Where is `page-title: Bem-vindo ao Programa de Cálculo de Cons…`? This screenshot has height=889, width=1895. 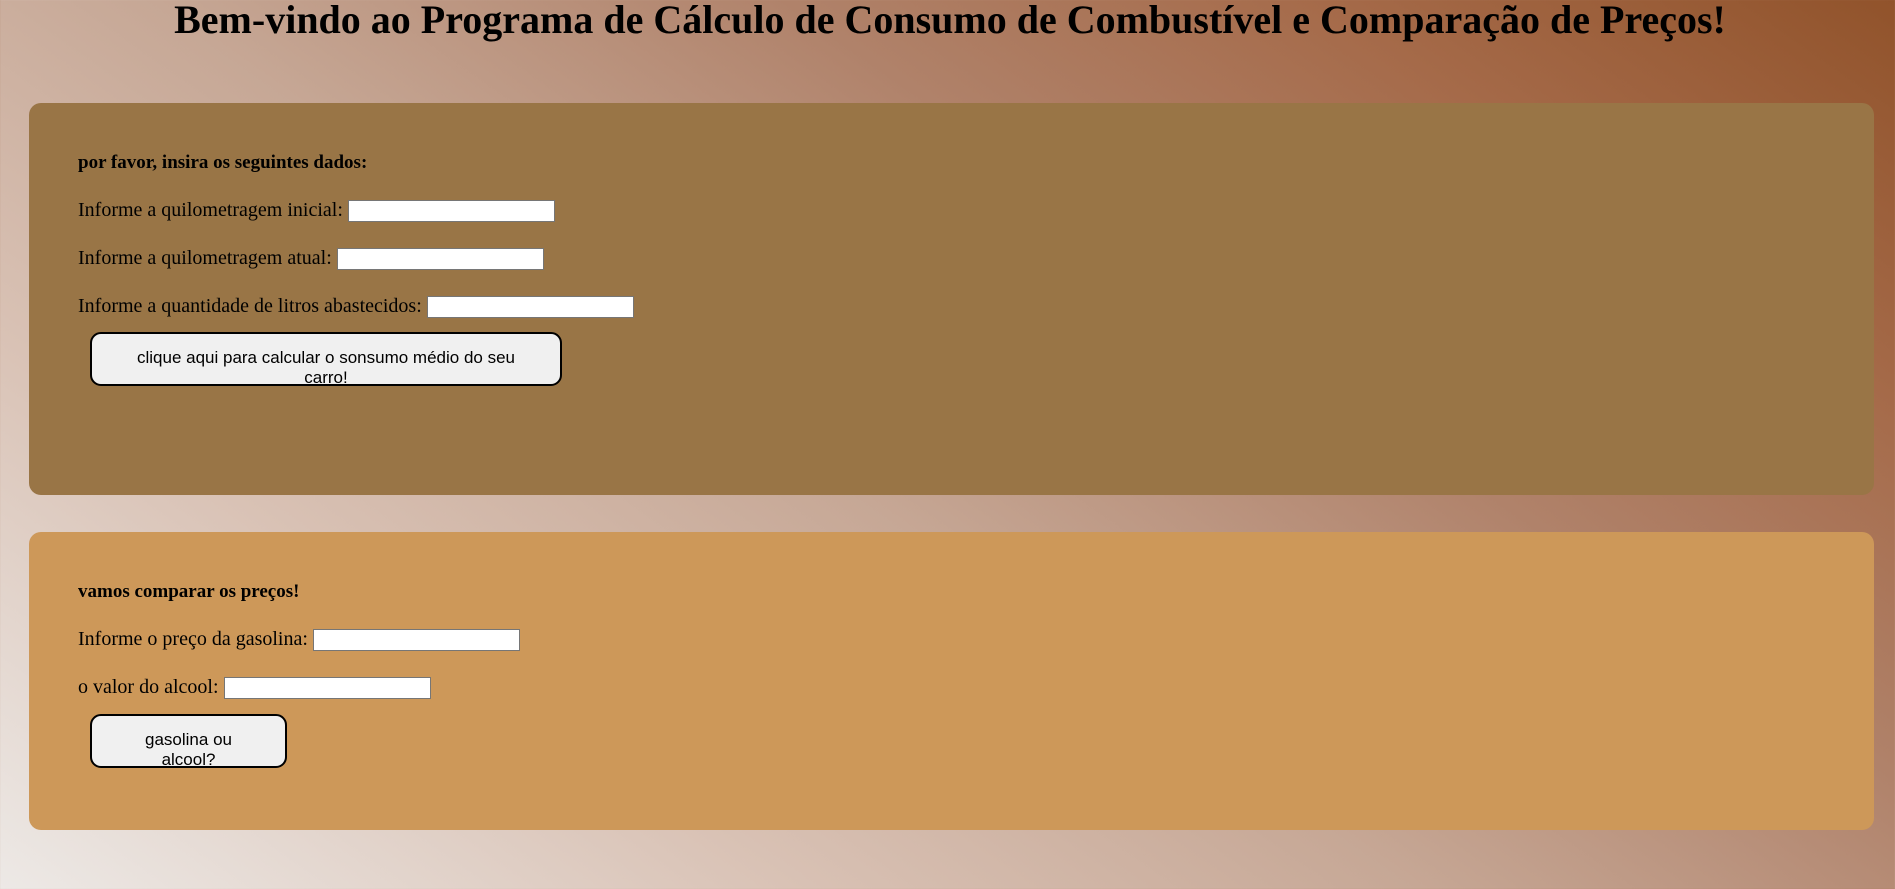
page-title: Bem-vindo ao Programa de Cálculo de Cons… is located at coordinates (950, 21).